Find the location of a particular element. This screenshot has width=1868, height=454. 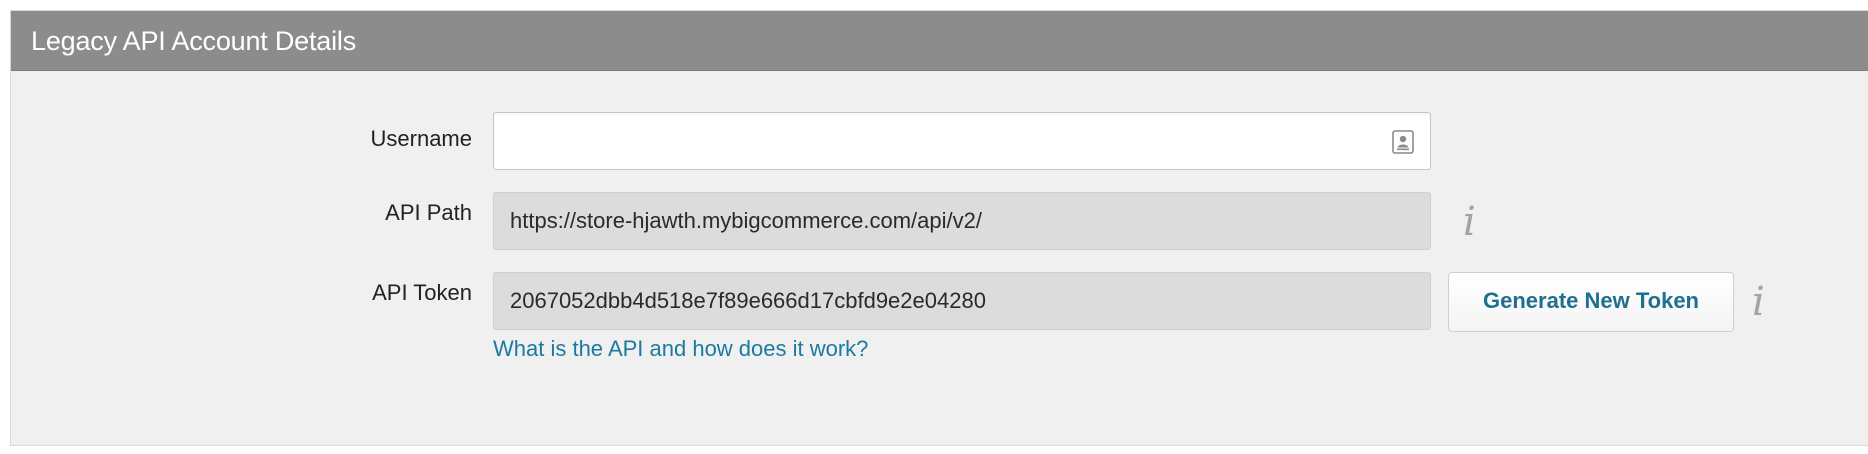

generate-new-token-button: Generate New Token is located at coordinates (1591, 302).